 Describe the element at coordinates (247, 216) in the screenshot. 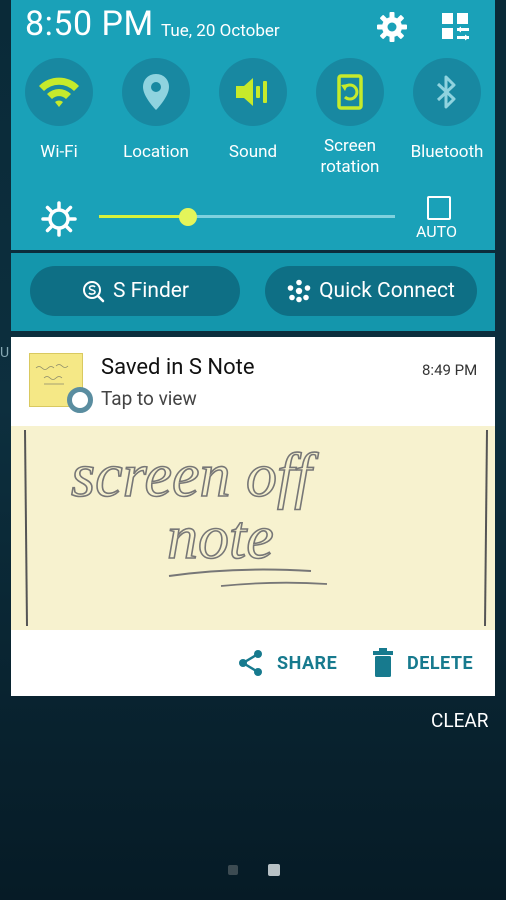

I see `brightness-slider` at that location.